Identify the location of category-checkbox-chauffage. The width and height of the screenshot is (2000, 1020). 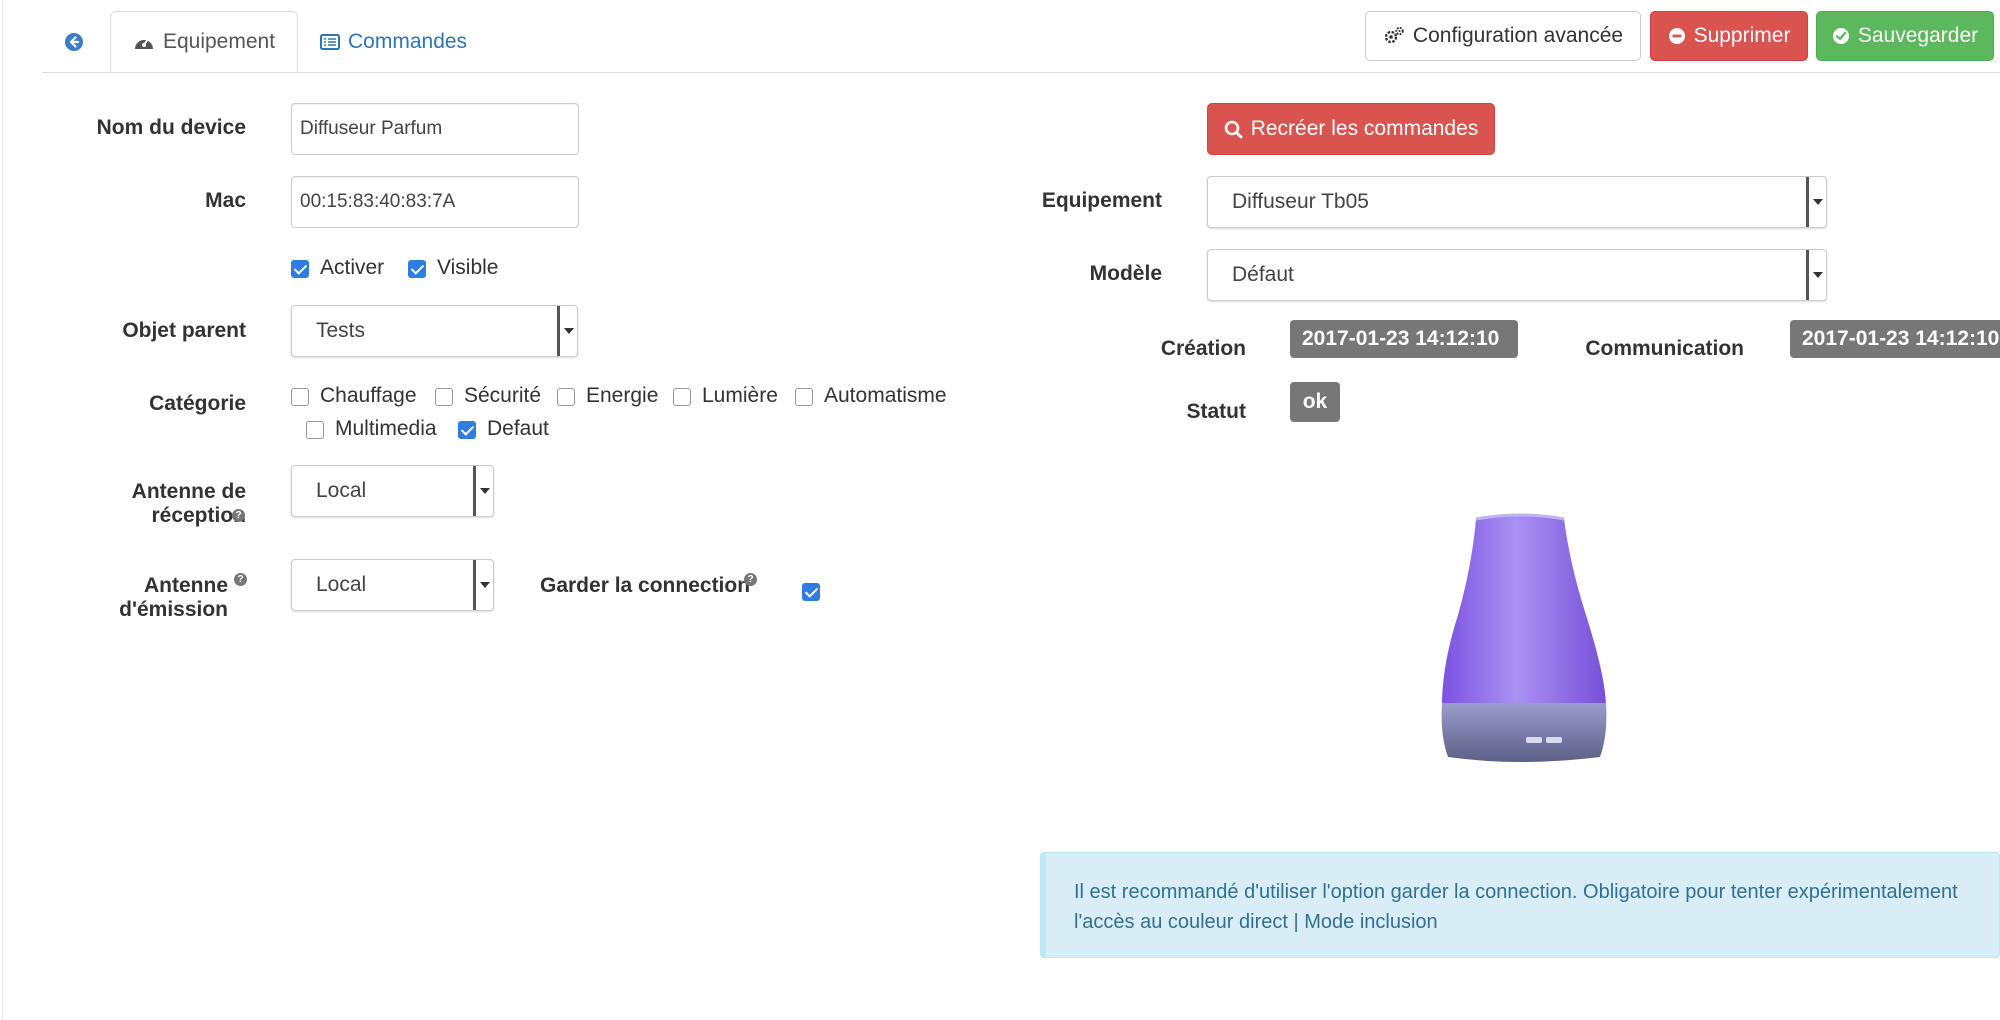
(300, 397).